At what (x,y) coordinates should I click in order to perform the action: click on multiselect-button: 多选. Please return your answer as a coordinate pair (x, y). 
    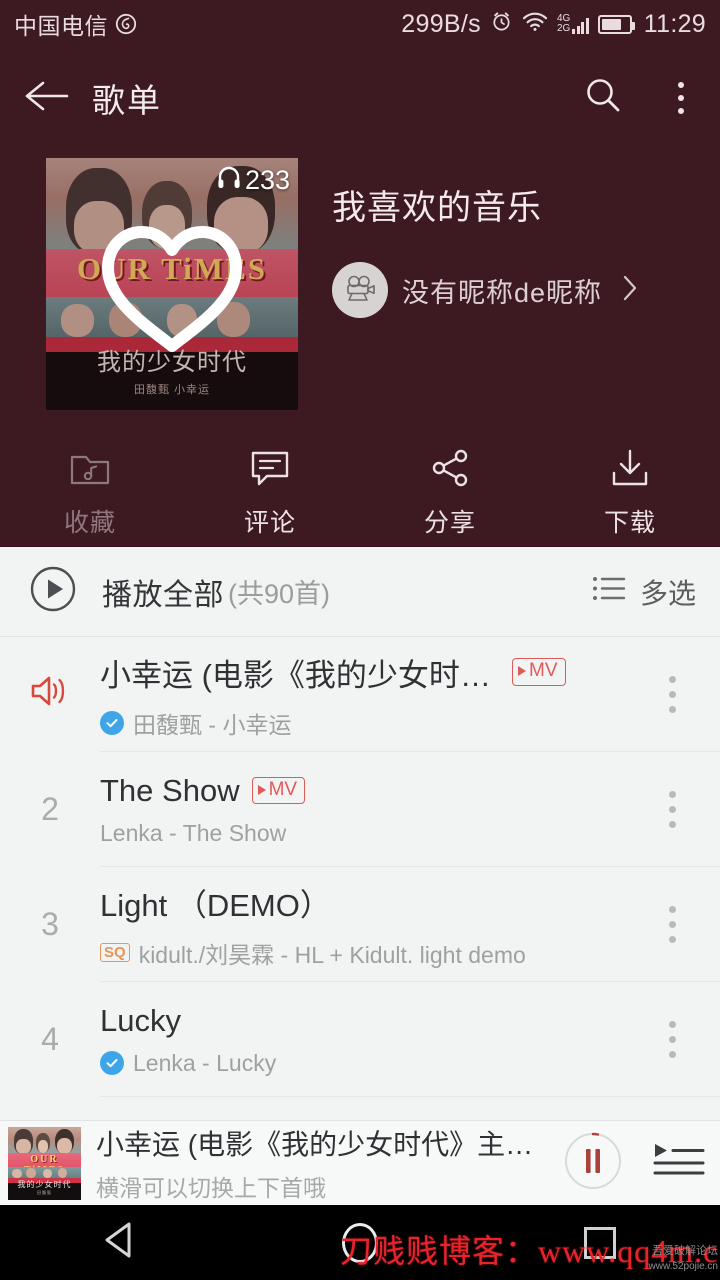
    Looking at the image, I should click on (656, 592).